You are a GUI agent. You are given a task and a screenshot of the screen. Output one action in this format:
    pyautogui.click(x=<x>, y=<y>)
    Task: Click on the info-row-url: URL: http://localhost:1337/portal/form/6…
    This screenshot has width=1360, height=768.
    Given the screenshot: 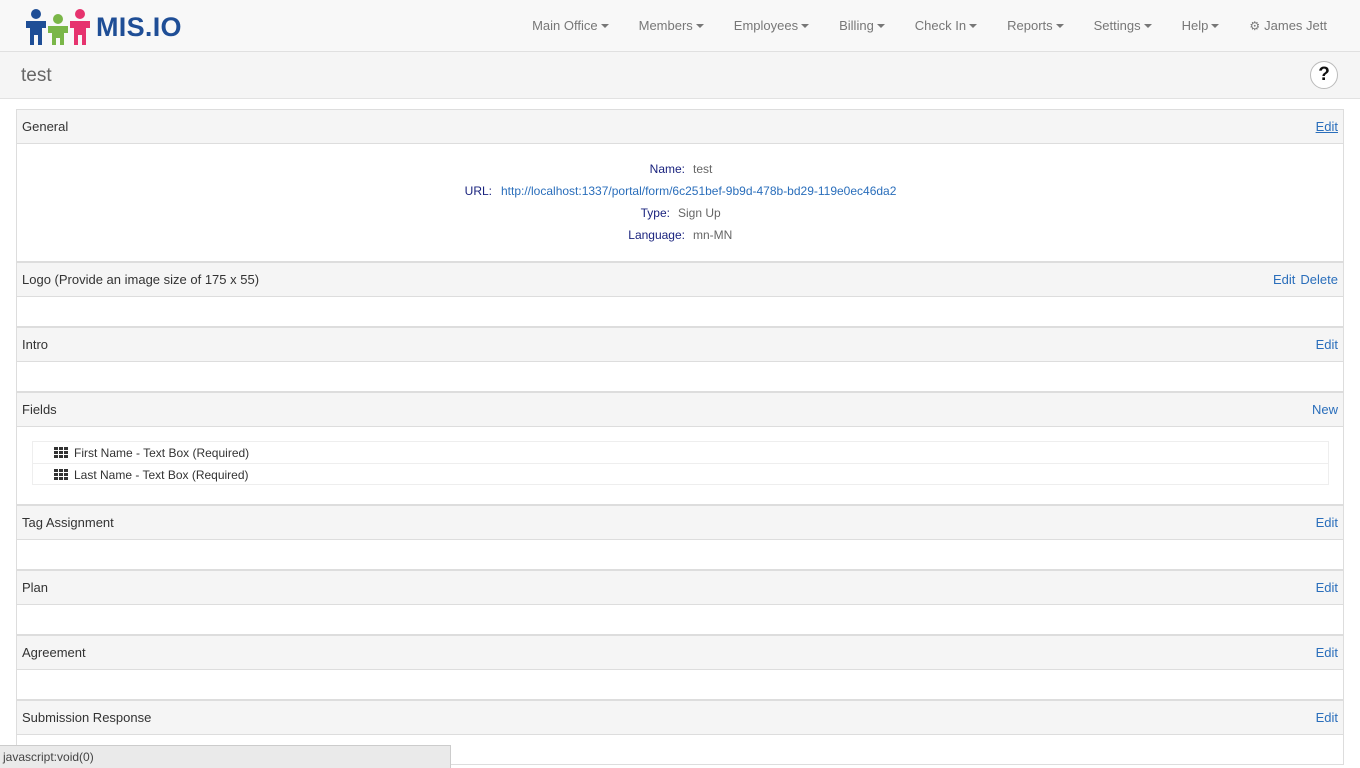 What is the action you would take?
    pyautogui.click(x=680, y=194)
    